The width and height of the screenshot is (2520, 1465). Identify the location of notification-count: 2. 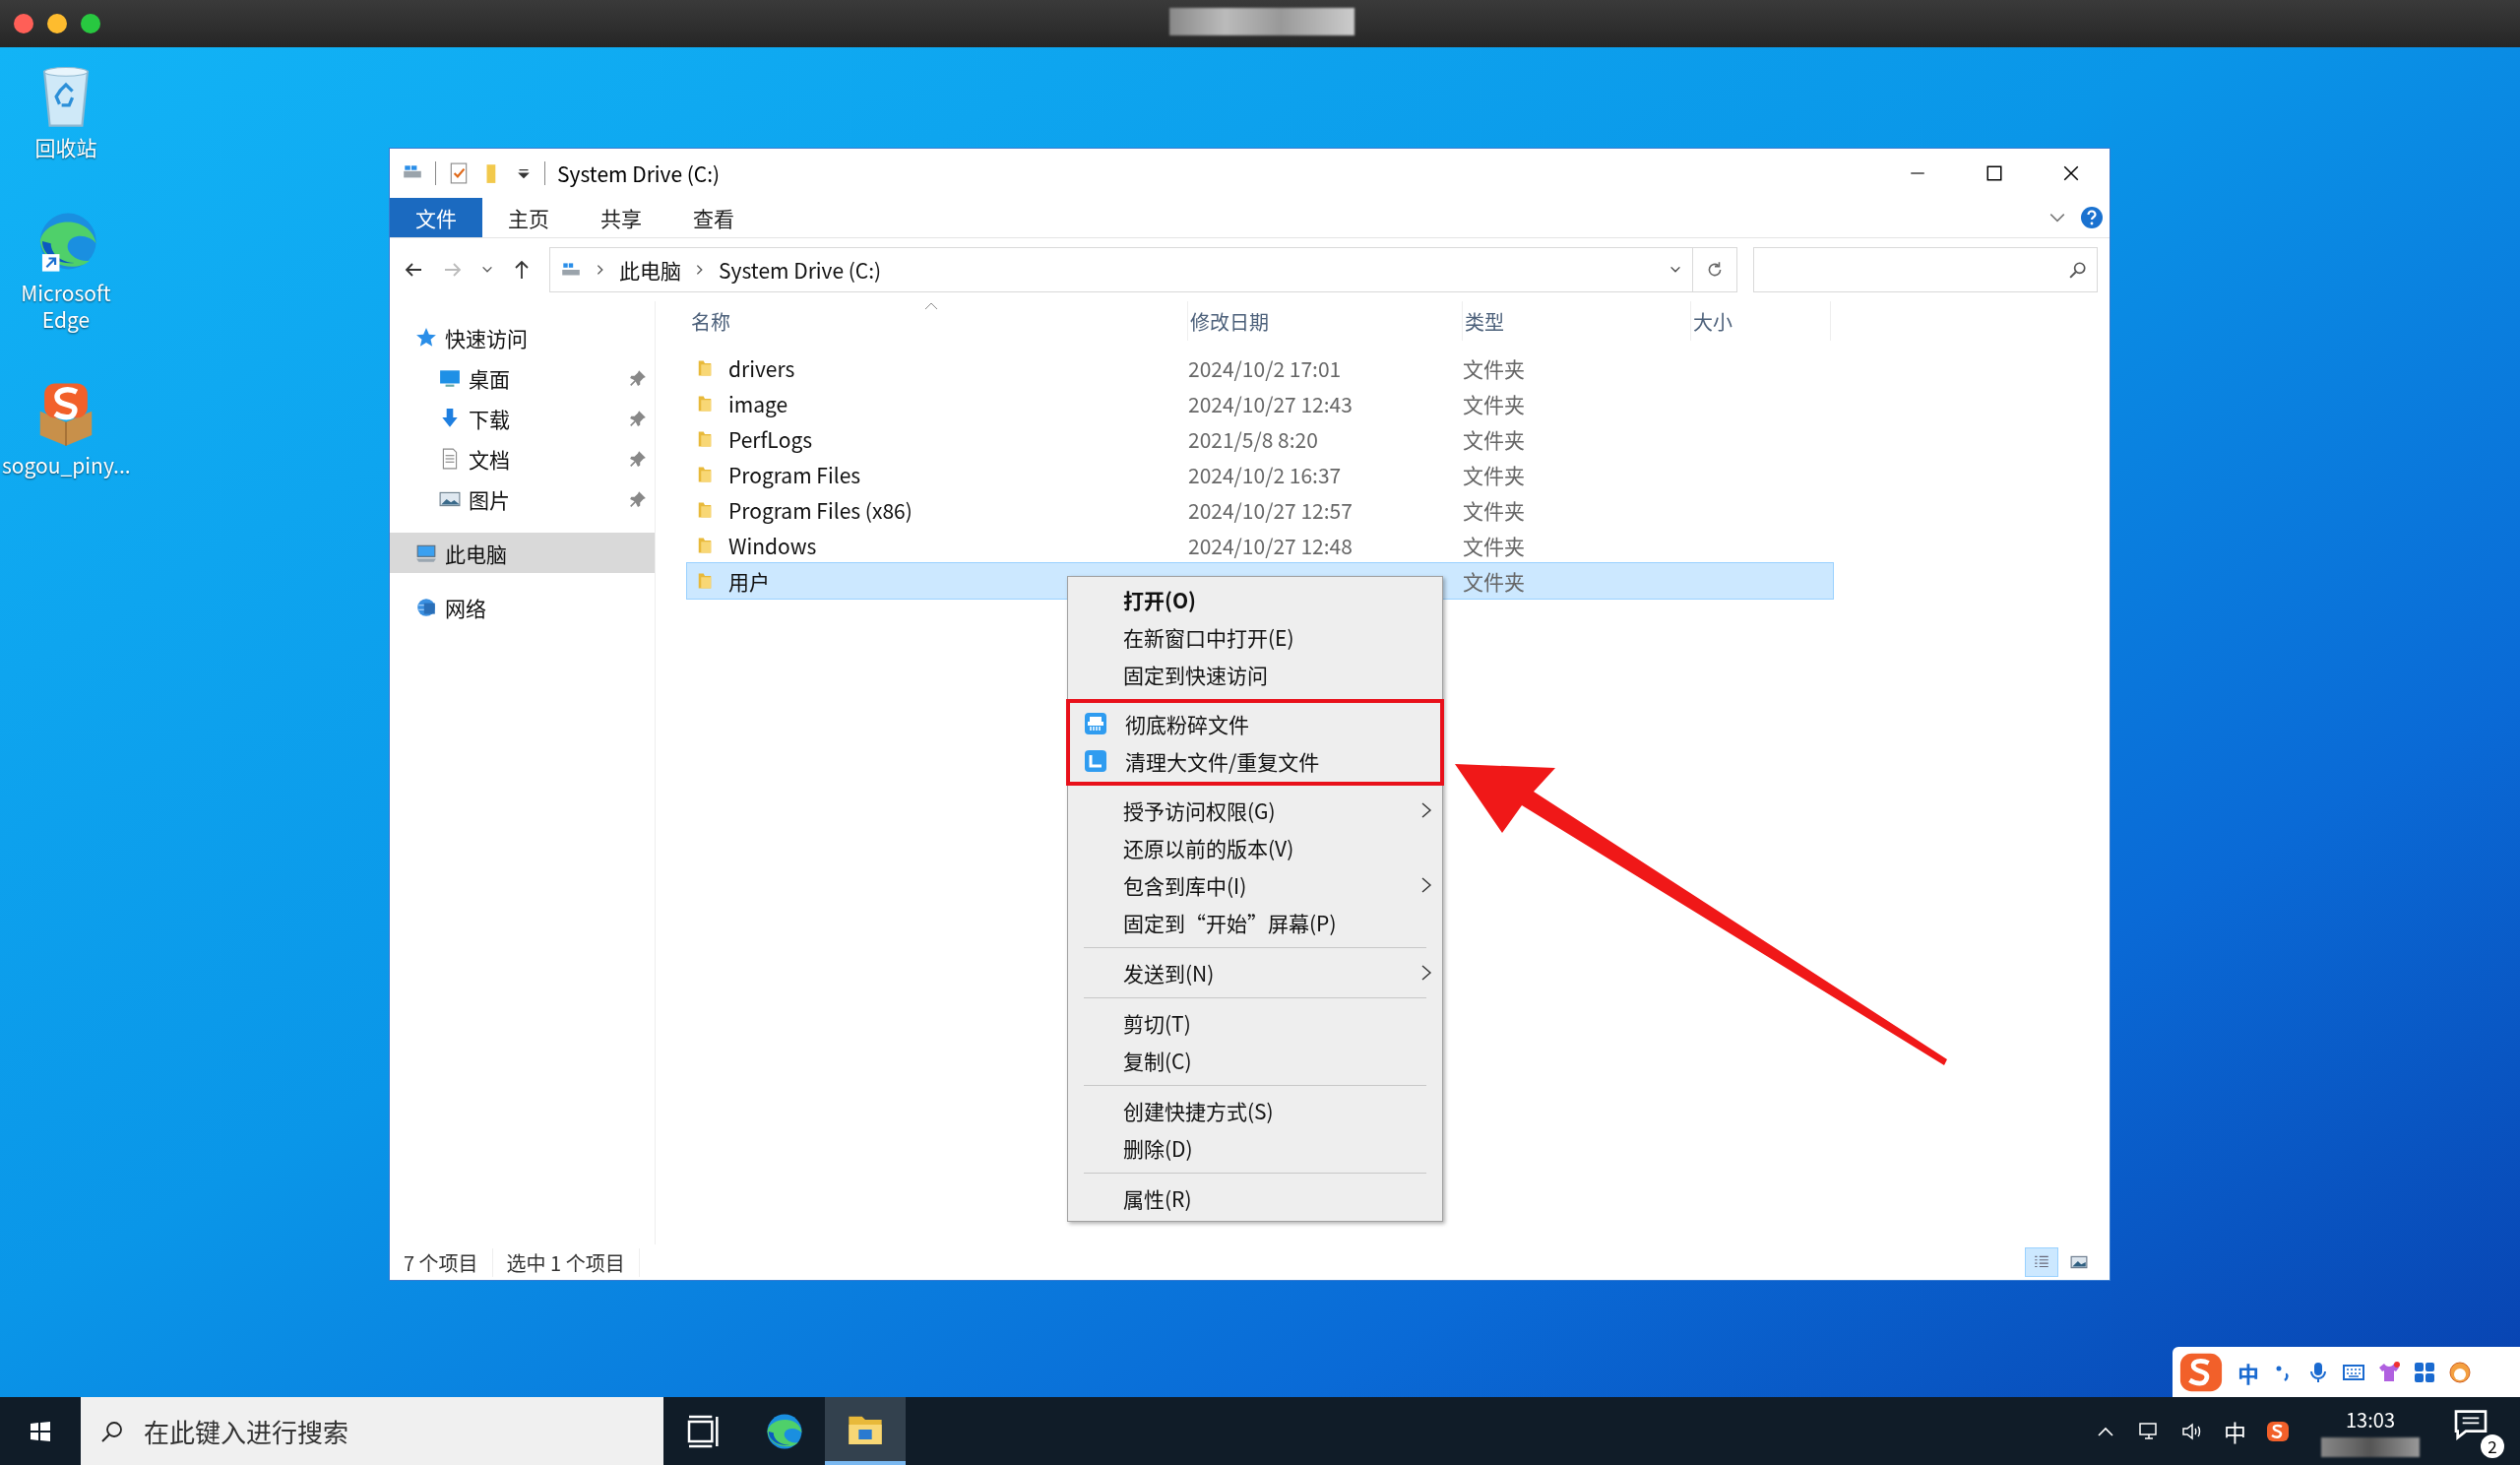
(2492, 1446).